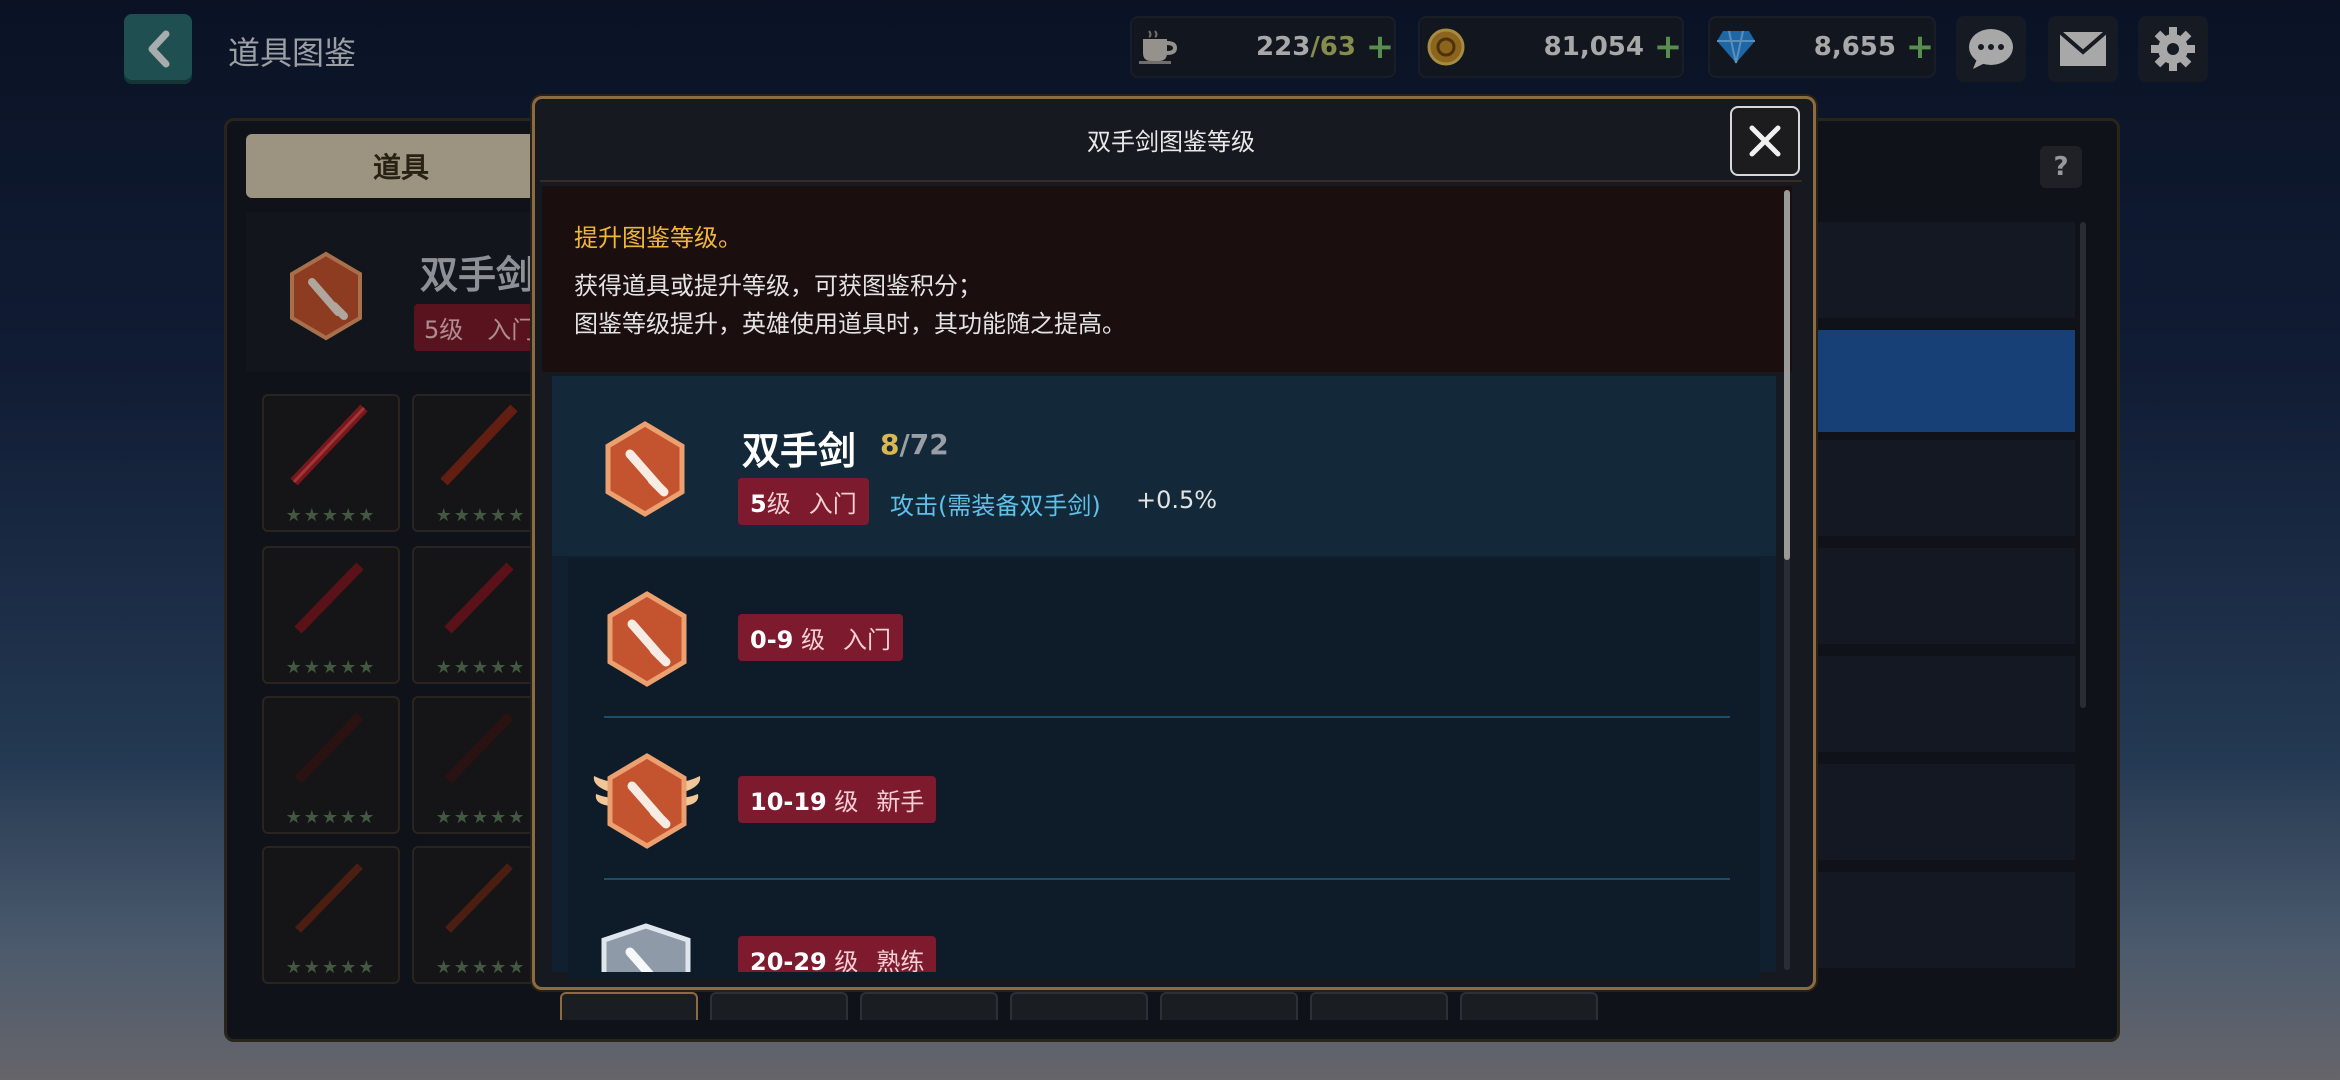 The width and height of the screenshot is (2340, 1080). Describe the element at coordinates (646, 947) in the screenshot. I see `silver-shield-sword-badge-icon` at that location.